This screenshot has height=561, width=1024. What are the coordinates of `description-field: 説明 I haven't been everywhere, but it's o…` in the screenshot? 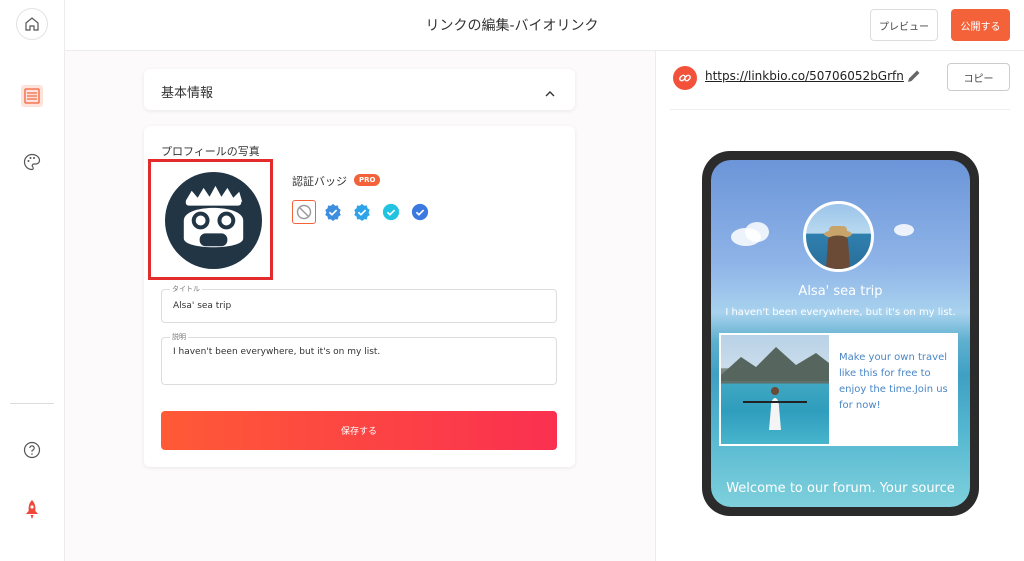 It's located at (359, 358).